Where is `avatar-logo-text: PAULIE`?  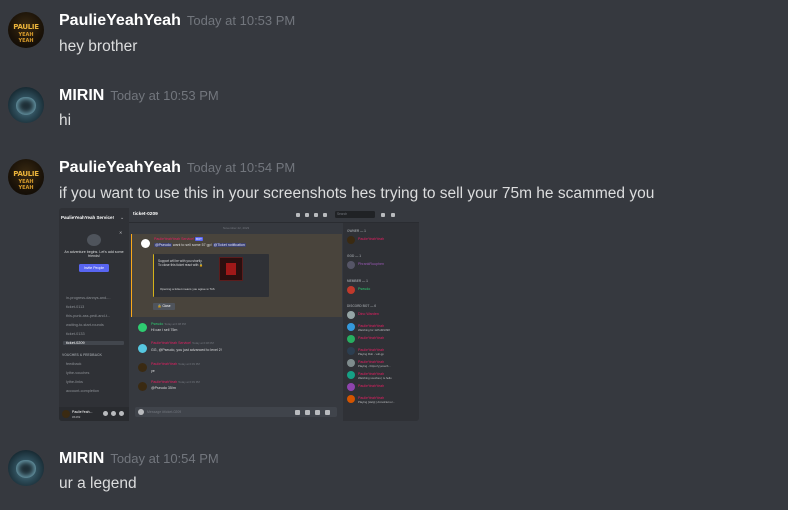 avatar-logo-text: PAULIE is located at coordinates (26, 174).